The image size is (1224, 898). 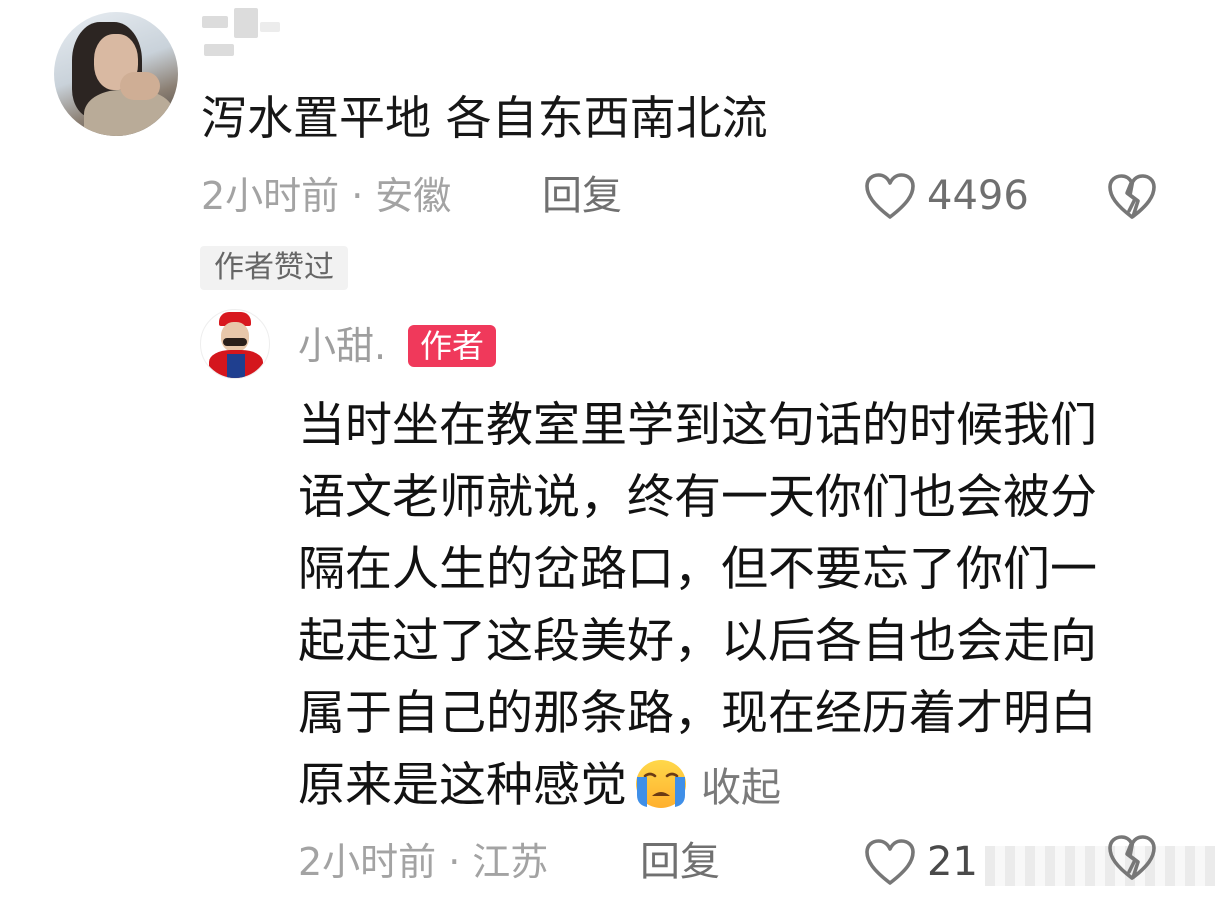 I want to click on comment-meta: 2小时前 · 安徽, so click(x=326, y=196).